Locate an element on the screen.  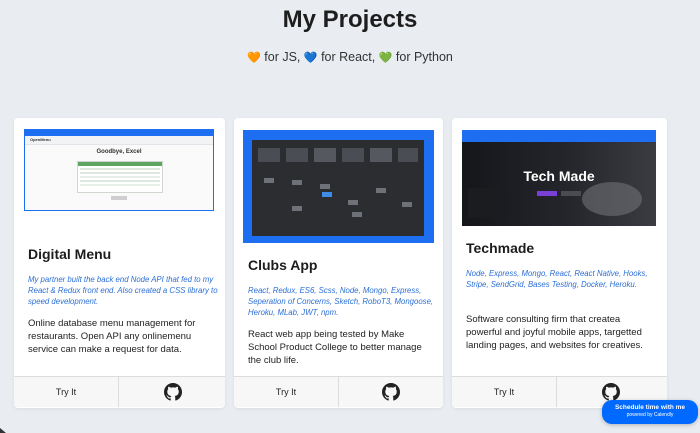
green-heart-icon: 💚 is located at coordinates (385, 58).